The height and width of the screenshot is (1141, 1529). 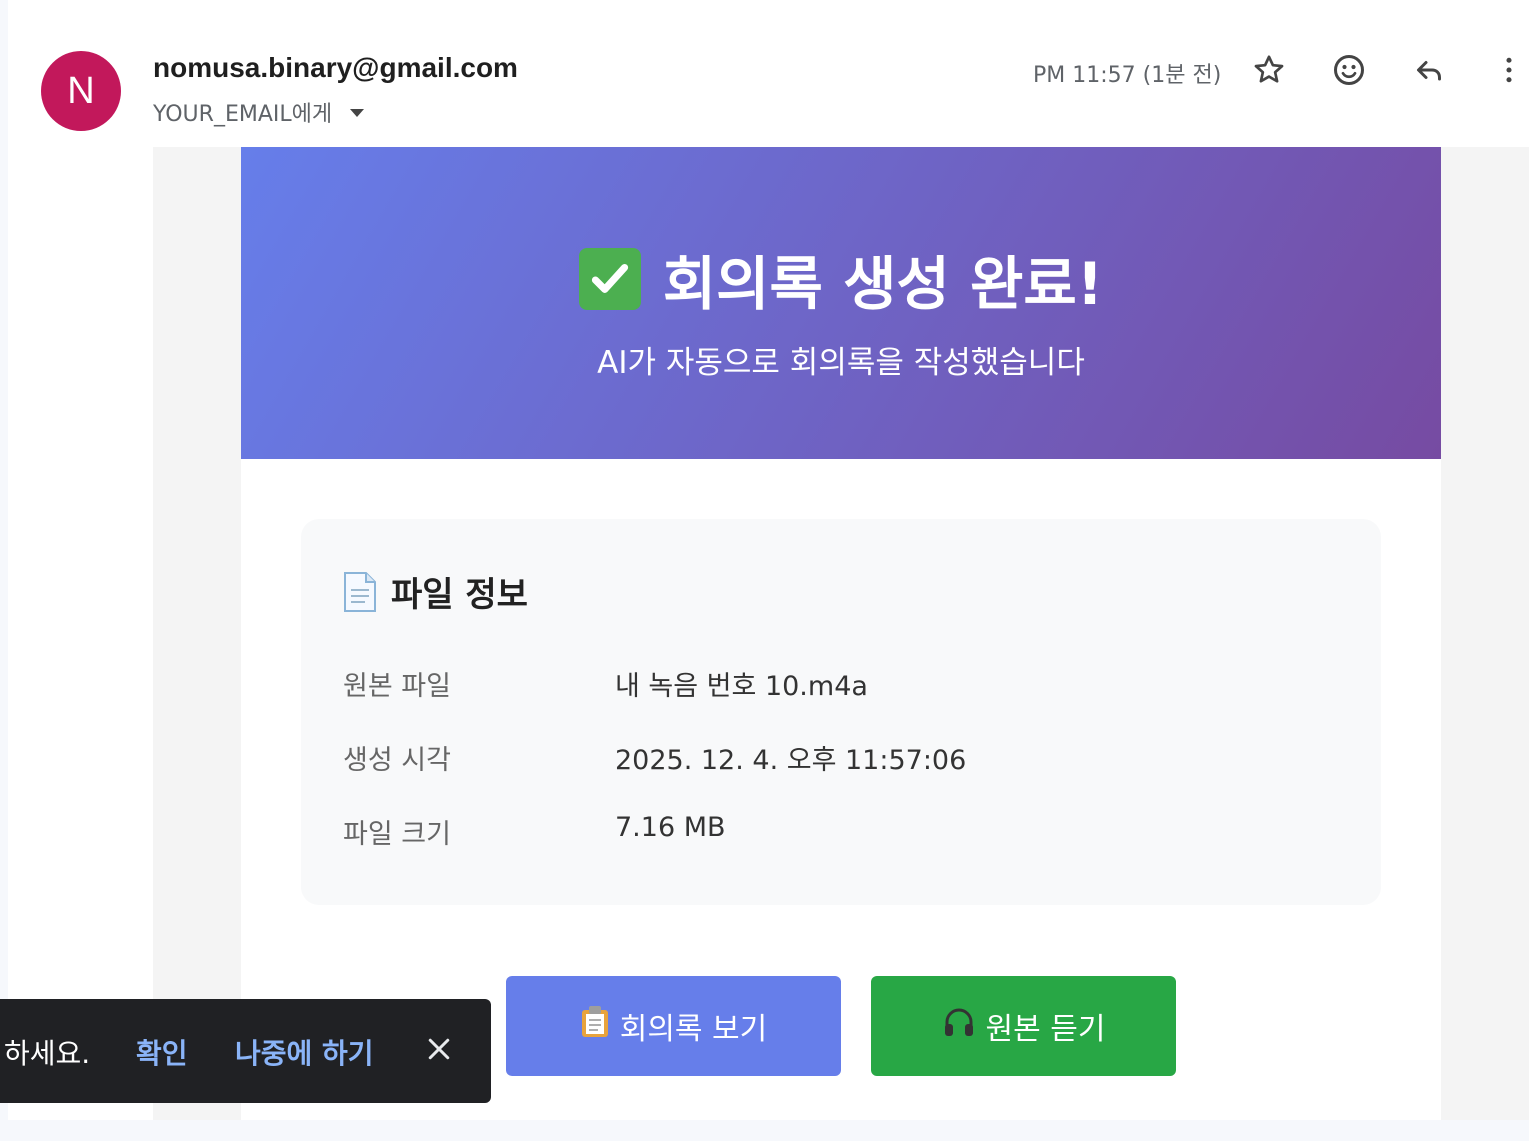 What do you see at coordinates (81, 91) in the screenshot?
I see `sender-avatar: N` at bounding box center [81, 91].